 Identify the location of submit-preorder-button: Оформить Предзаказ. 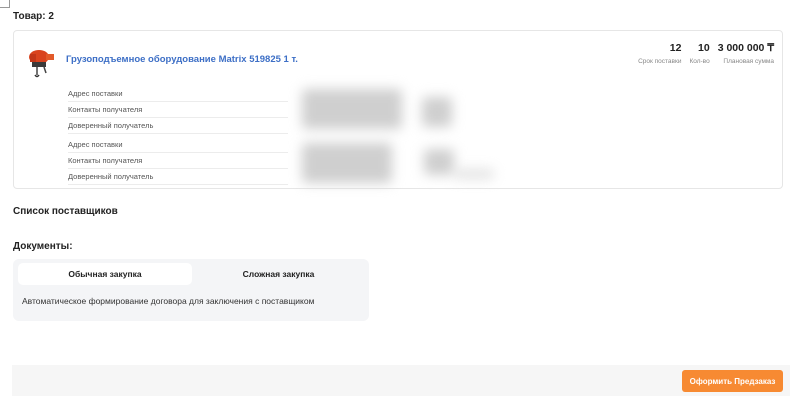
(732, 381).